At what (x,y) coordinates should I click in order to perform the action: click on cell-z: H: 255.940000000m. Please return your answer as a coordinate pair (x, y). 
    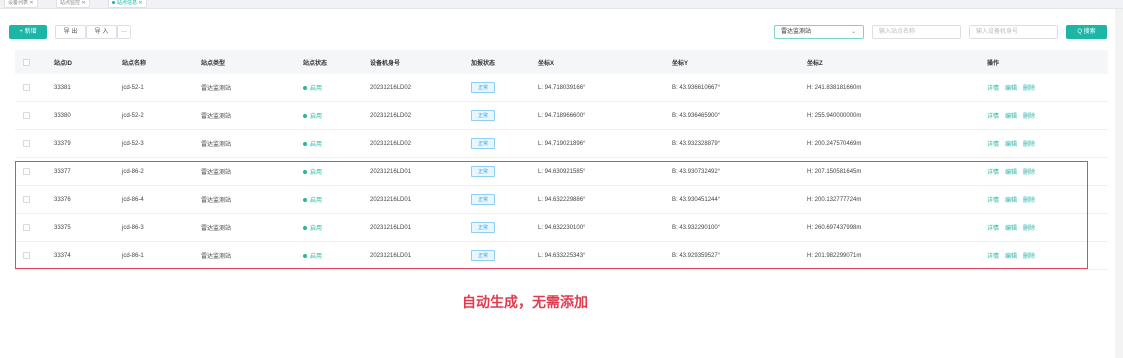
    Looking at the image, I should click on (834, 115).